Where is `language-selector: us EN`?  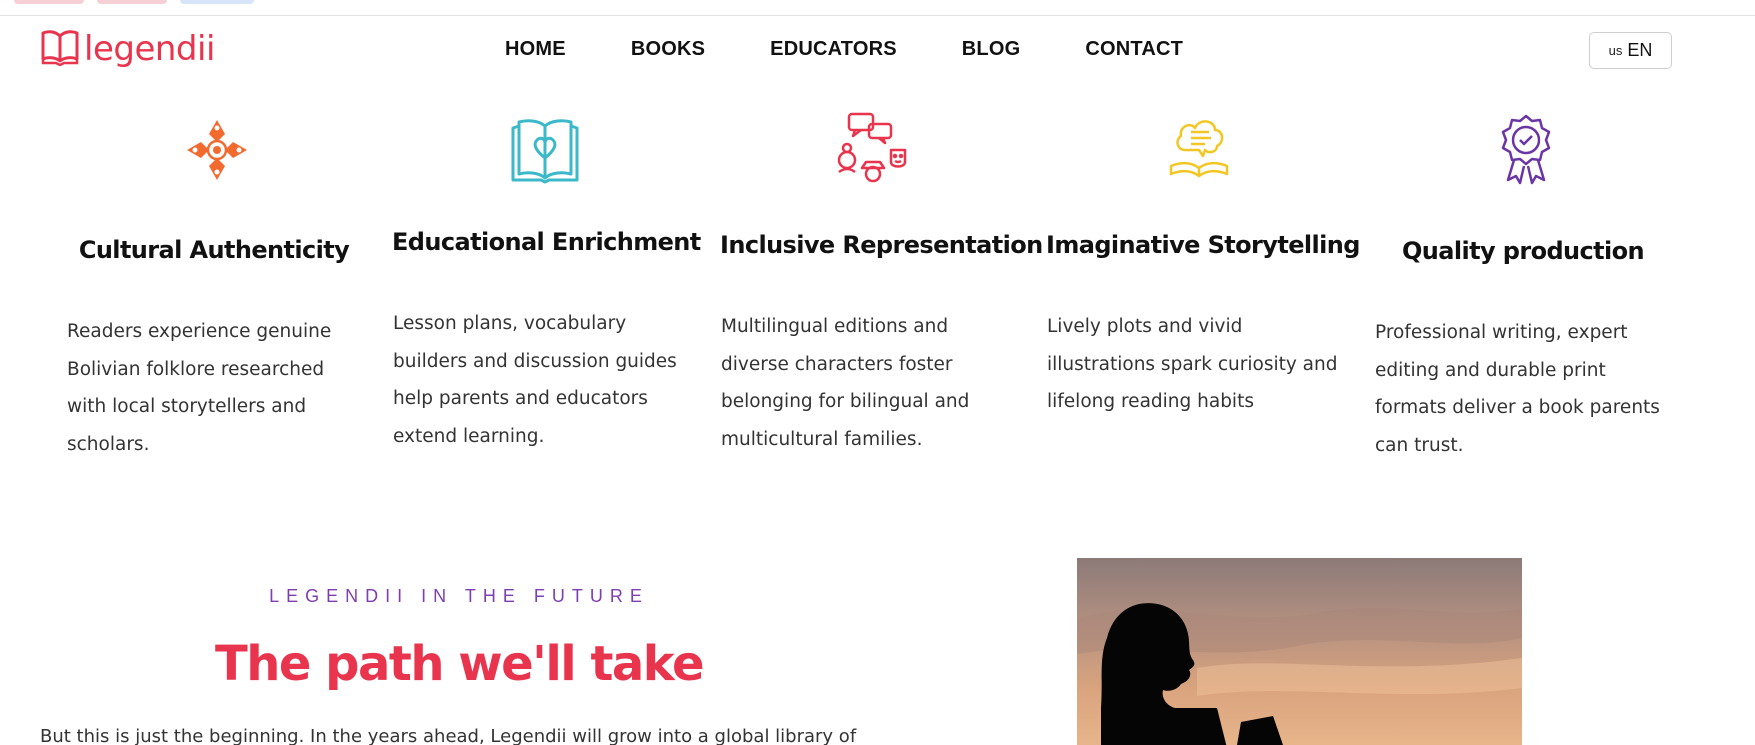
language-selector: us EN is located at coordinates (1630, 50).